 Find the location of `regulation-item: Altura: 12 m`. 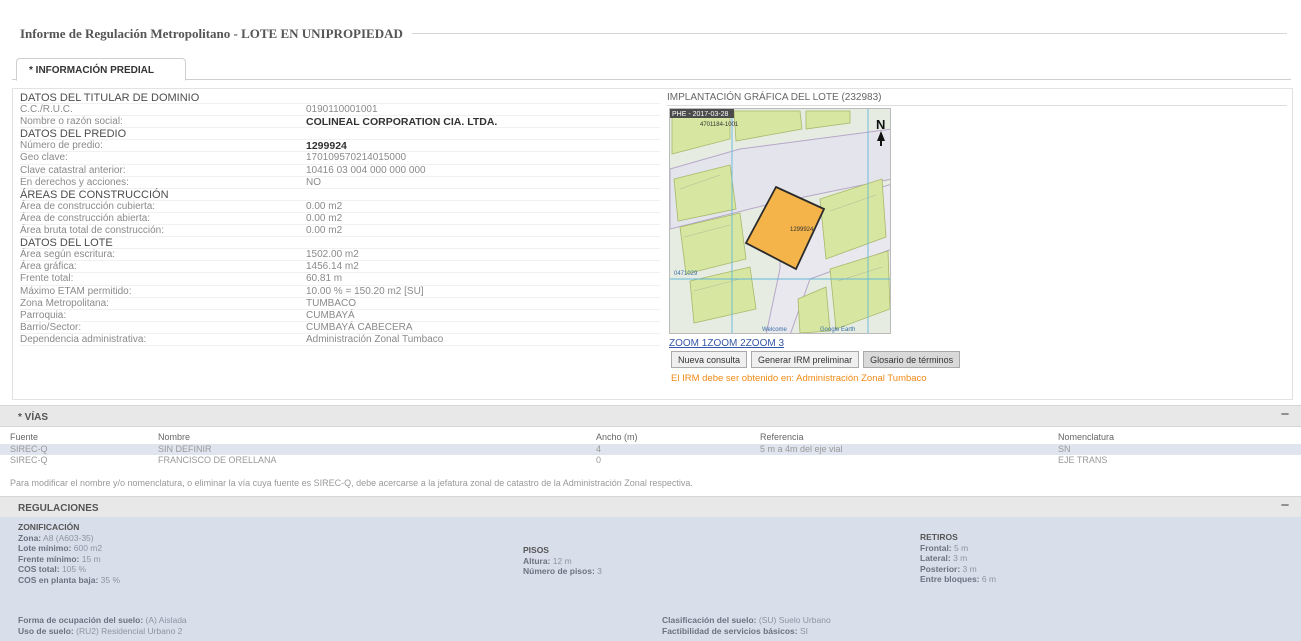

regulation-item: Altura: 12 m is located at coordinates (562, 561).